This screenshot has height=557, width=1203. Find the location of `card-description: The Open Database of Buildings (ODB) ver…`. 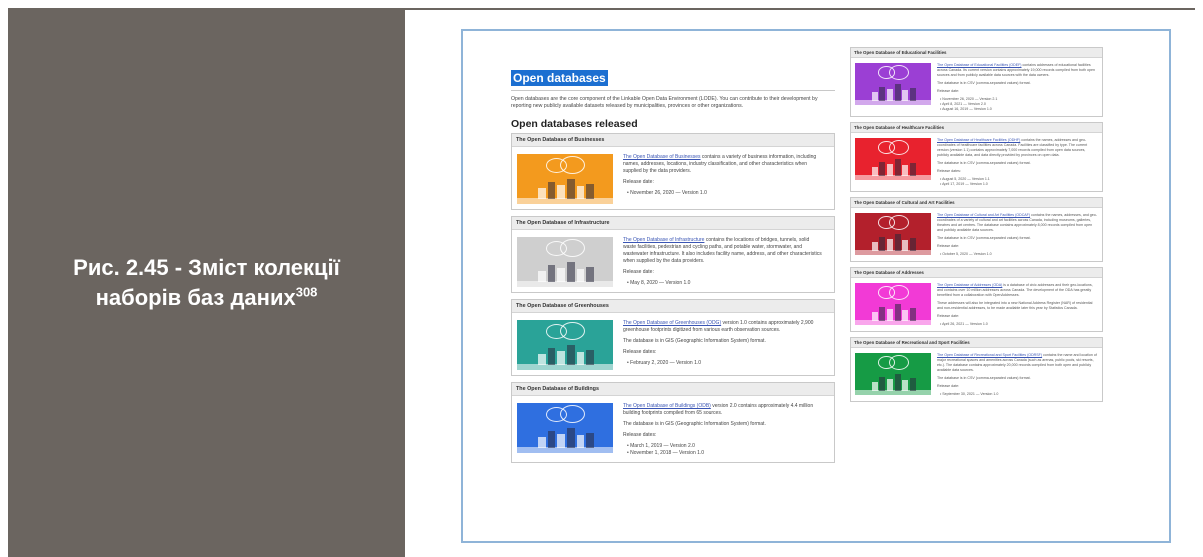

card-description: The Open Database of Buildings (ODB) ver… is located at coordinates (723, 410).